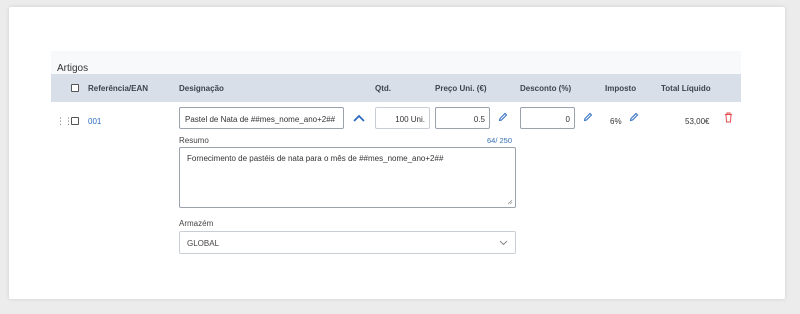 This screenshot has width=800, height=314. What do you see at coordinates (461, 88) in the screenshot?
I see `header-unit-price: Preço Uni. (€)` at bounding box center [461, 88].